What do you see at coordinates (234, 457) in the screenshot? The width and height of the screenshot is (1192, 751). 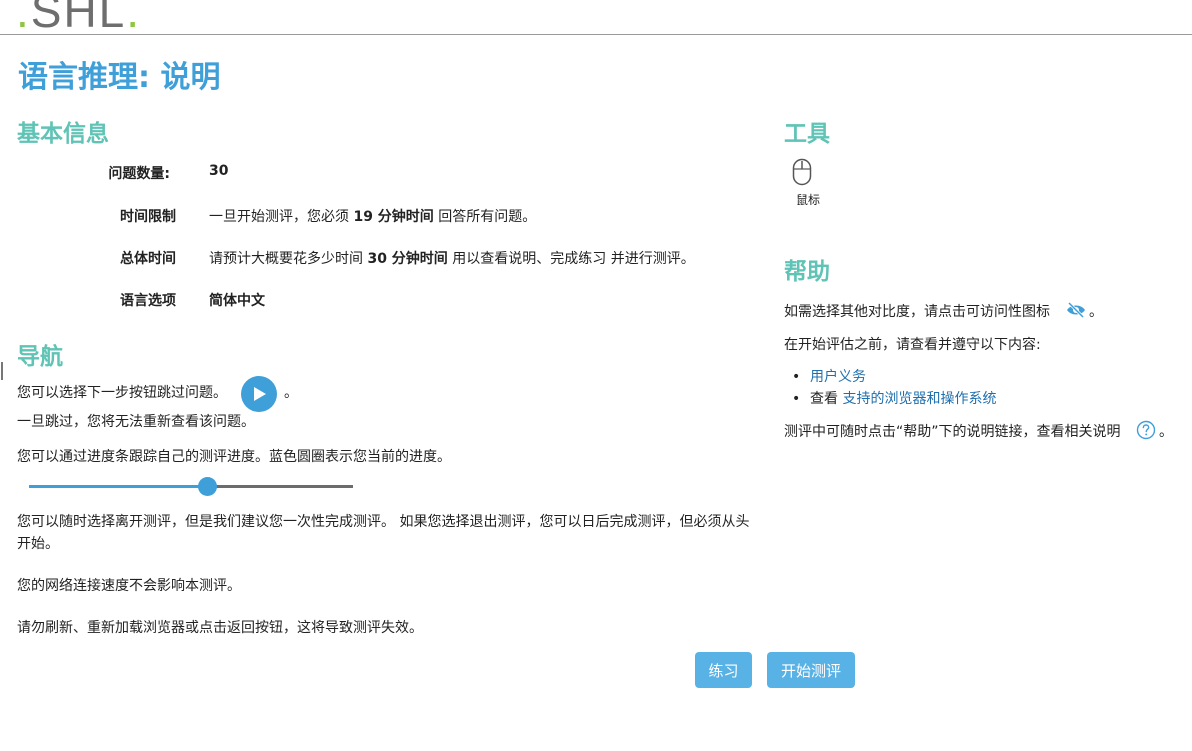 I see `progress-text: 您可以通过进度条跟踪自己的测评进度。蓝色圆圈表示您当前的进度。` at bounding box center [234, 457].